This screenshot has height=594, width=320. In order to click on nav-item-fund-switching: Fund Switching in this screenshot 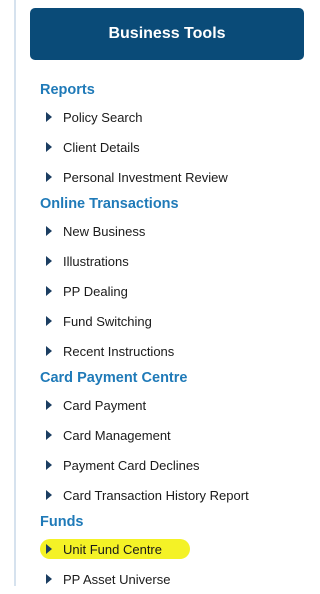, I will do `click(168, 321)`.